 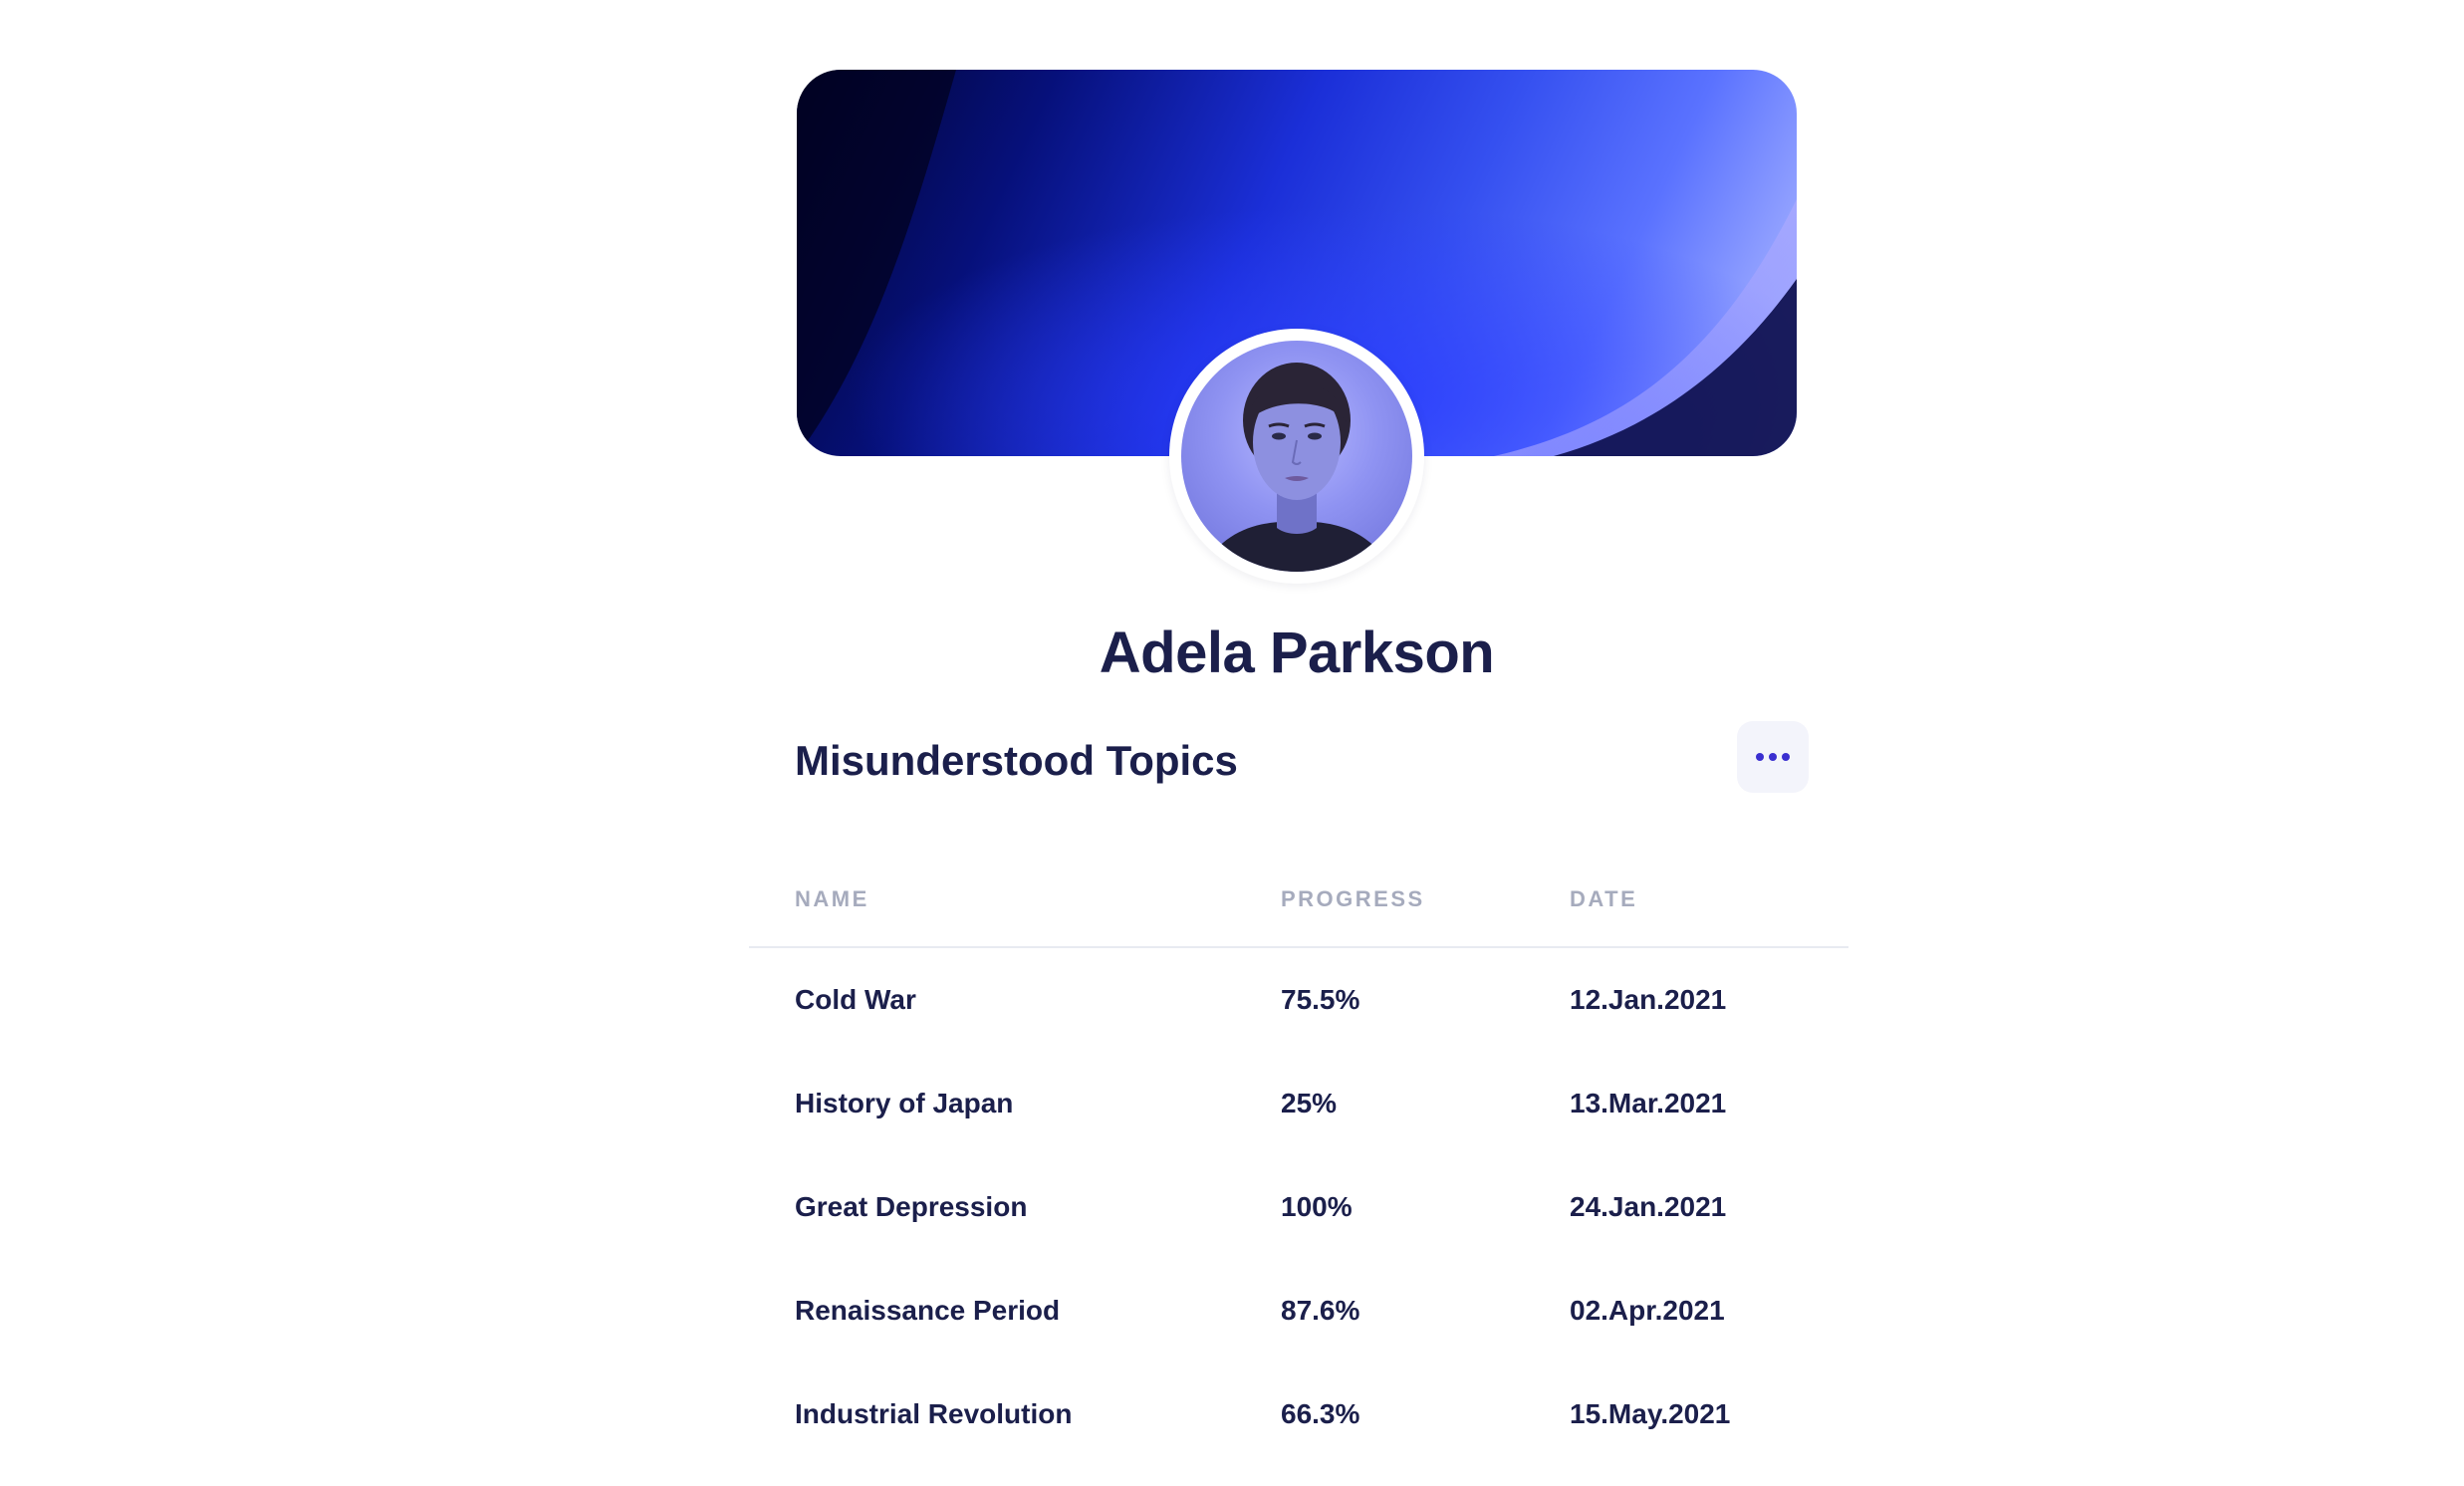 I want to click on table-row: Renaissance Period 87.6% 02.Apr.2021, so click(x=1298, y=1310).